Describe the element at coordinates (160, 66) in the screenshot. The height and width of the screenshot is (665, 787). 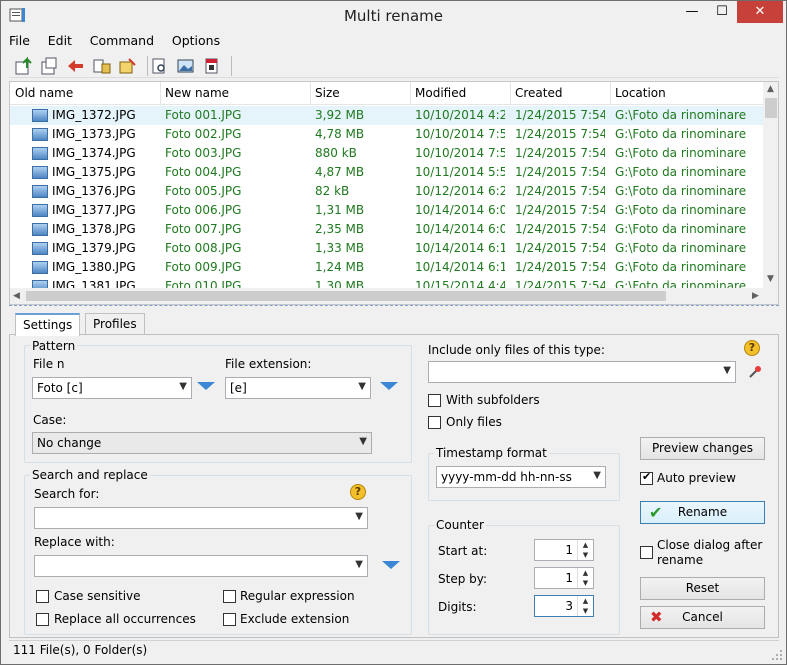
I see `preview-icon` at that location.